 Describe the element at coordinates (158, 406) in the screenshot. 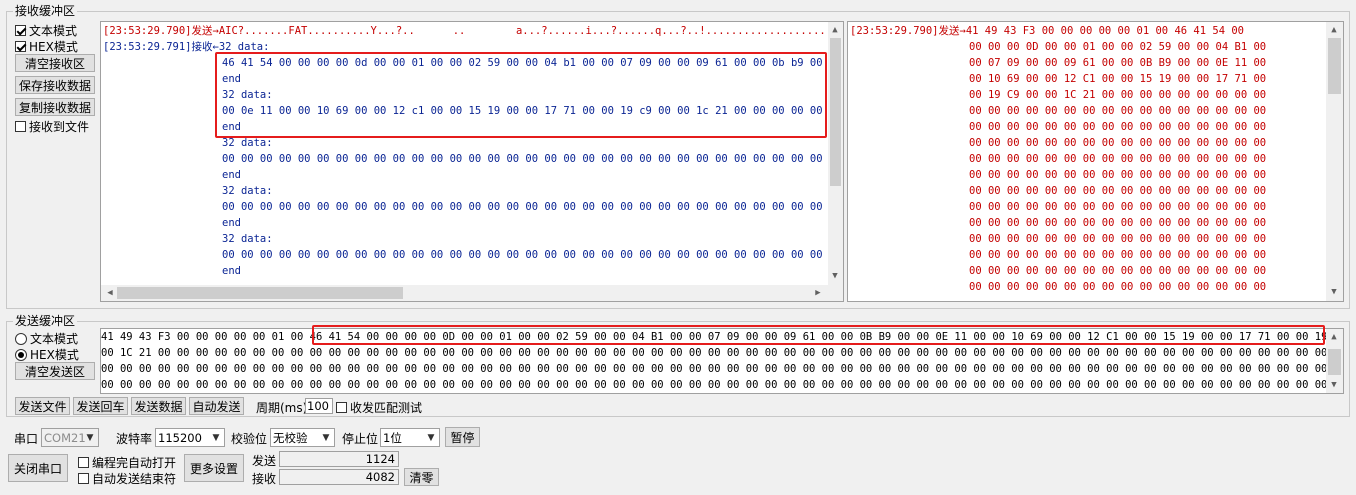

I see `send-data-button: 发送数据` at that location.